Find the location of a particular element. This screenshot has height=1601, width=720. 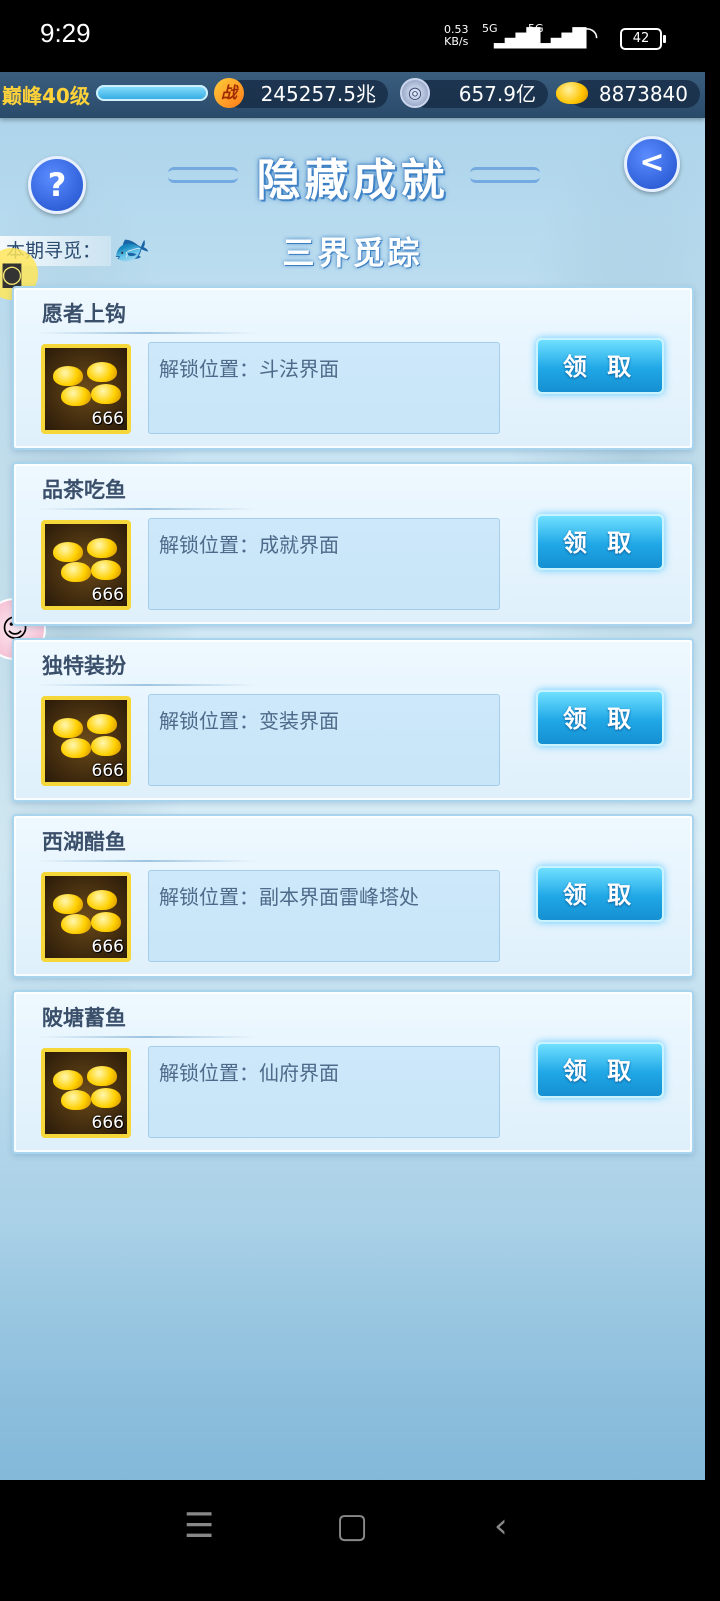

achievement-card: 西湖醋鱼 666 解锁位置：副本界面雷峰塔处 领 取 is located at coordinates (353, 896).